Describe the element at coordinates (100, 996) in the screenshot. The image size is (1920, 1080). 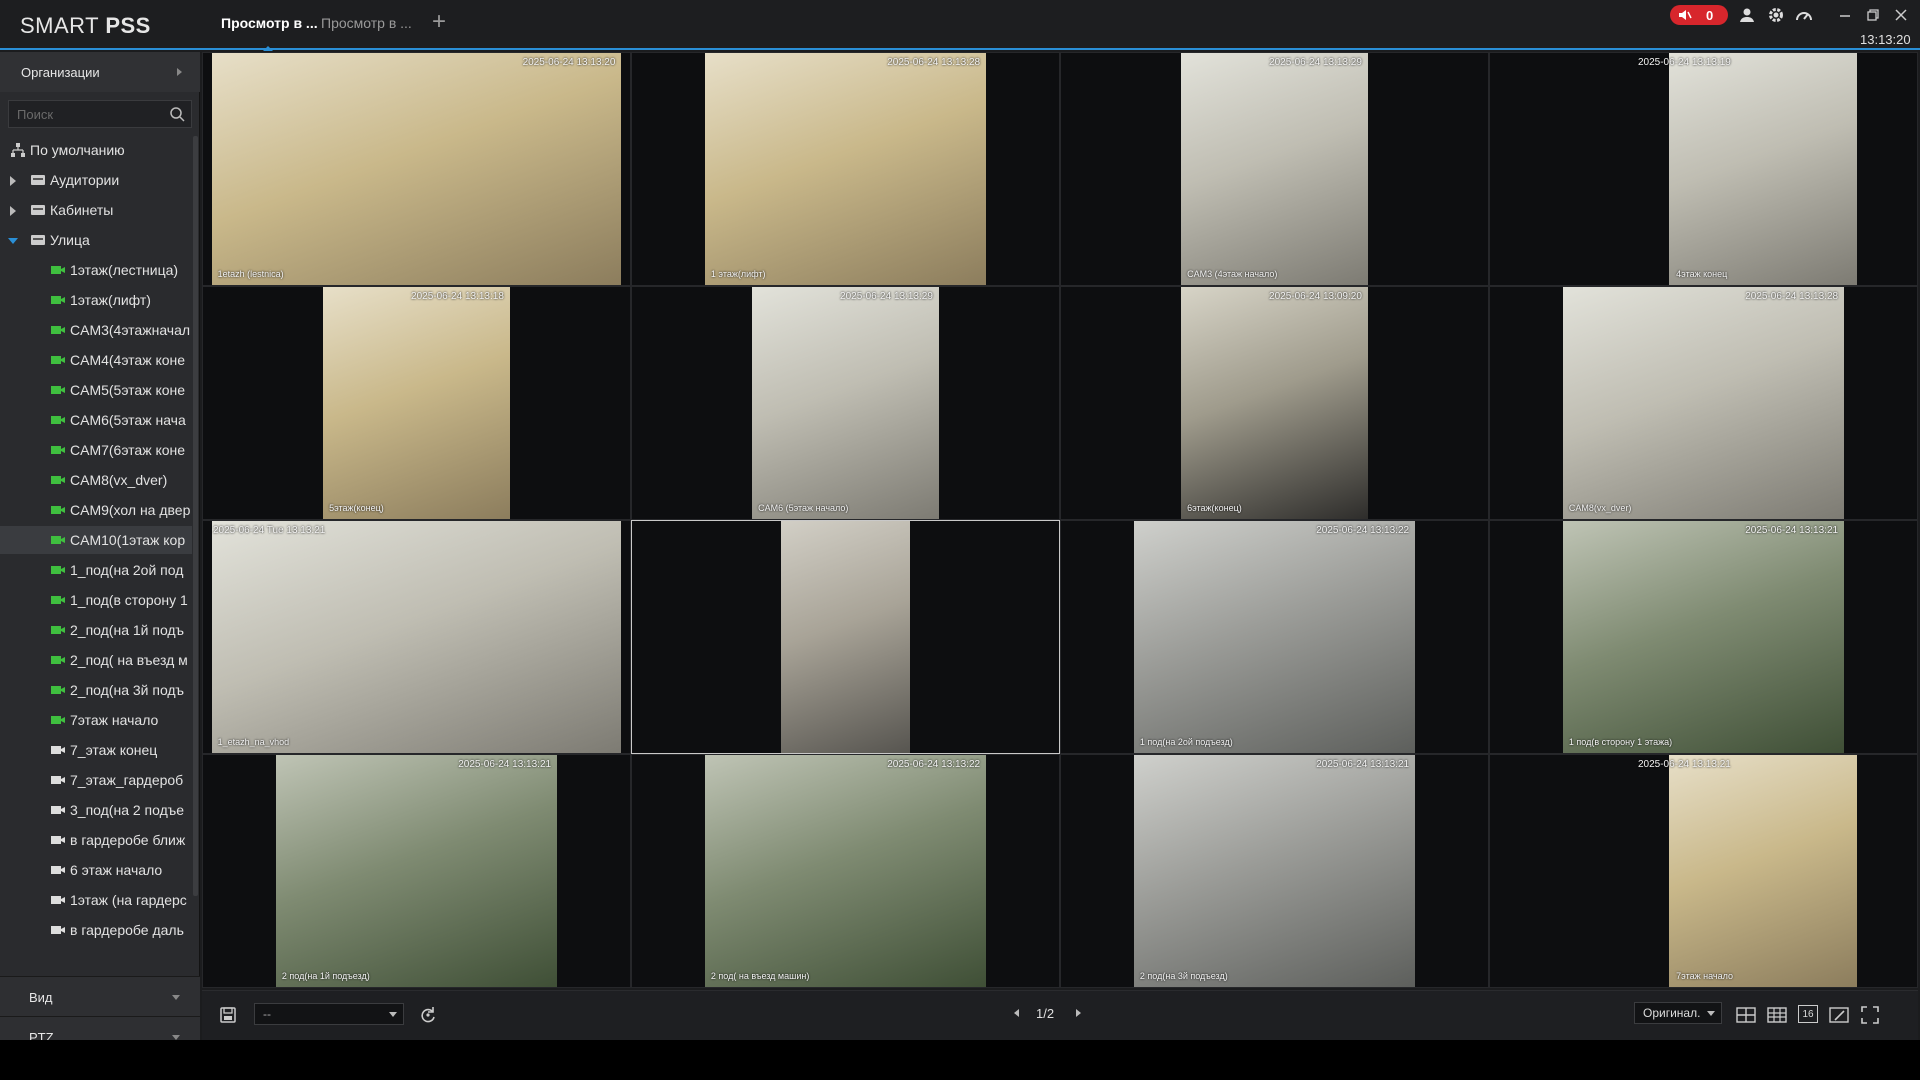
I see `view-panel-header: Вид` at that location.